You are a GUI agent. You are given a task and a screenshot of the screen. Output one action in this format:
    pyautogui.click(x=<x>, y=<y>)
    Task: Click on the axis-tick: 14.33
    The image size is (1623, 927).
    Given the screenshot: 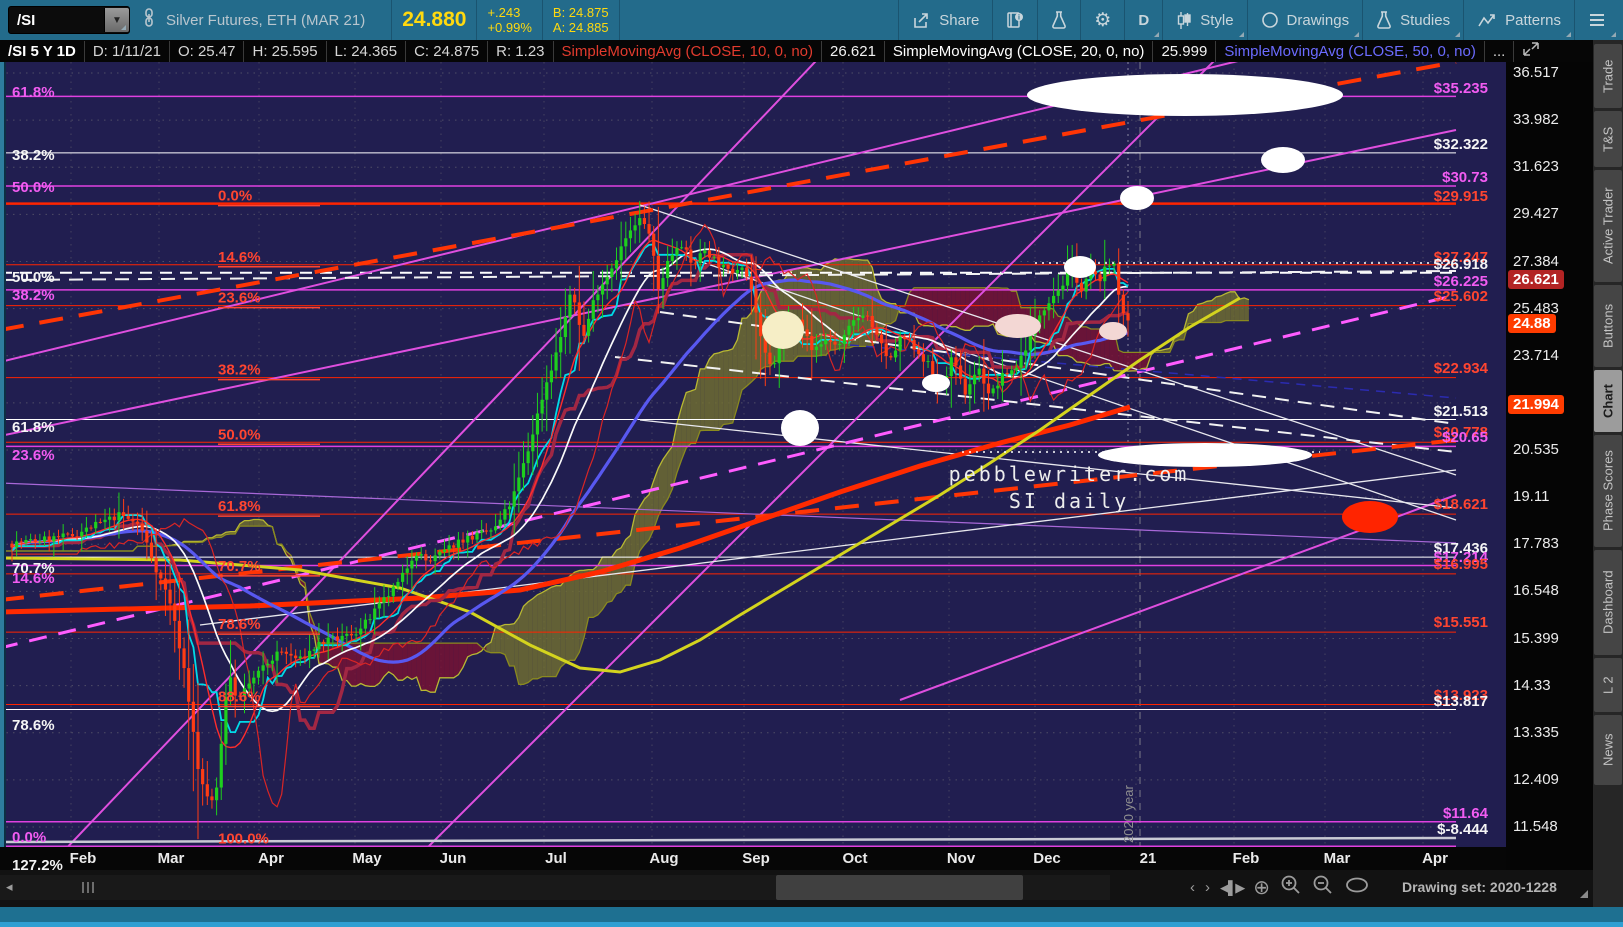 What is the action you would take?
    pyautogui.click(x=1532, y=685)
    